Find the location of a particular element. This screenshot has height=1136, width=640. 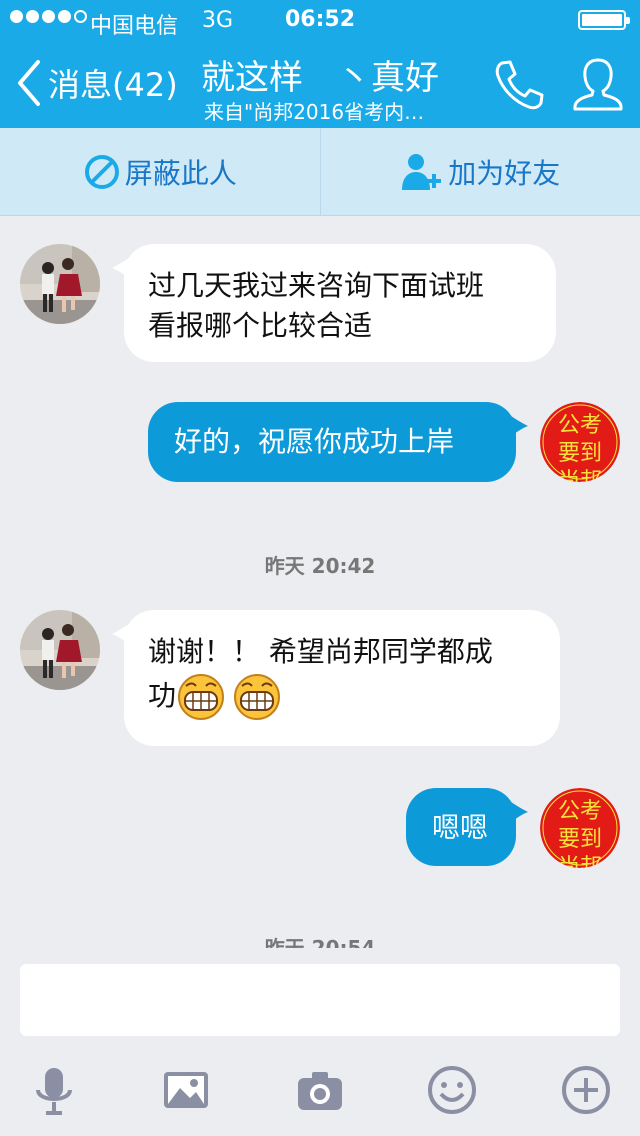

message-text: 嗯嗯 is located at coordinates (460, 827).